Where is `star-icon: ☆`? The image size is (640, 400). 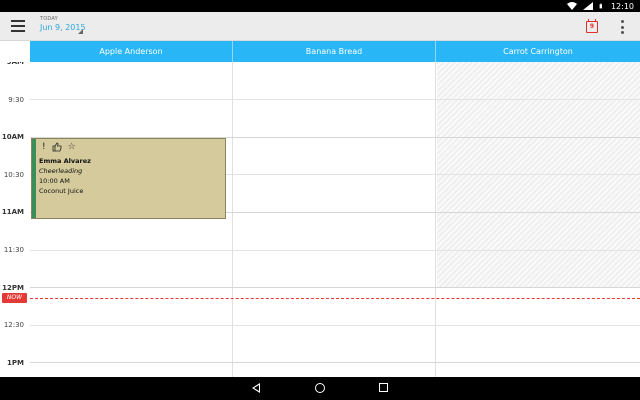
star-icon: ☆ is located at coordinates (72, 147).